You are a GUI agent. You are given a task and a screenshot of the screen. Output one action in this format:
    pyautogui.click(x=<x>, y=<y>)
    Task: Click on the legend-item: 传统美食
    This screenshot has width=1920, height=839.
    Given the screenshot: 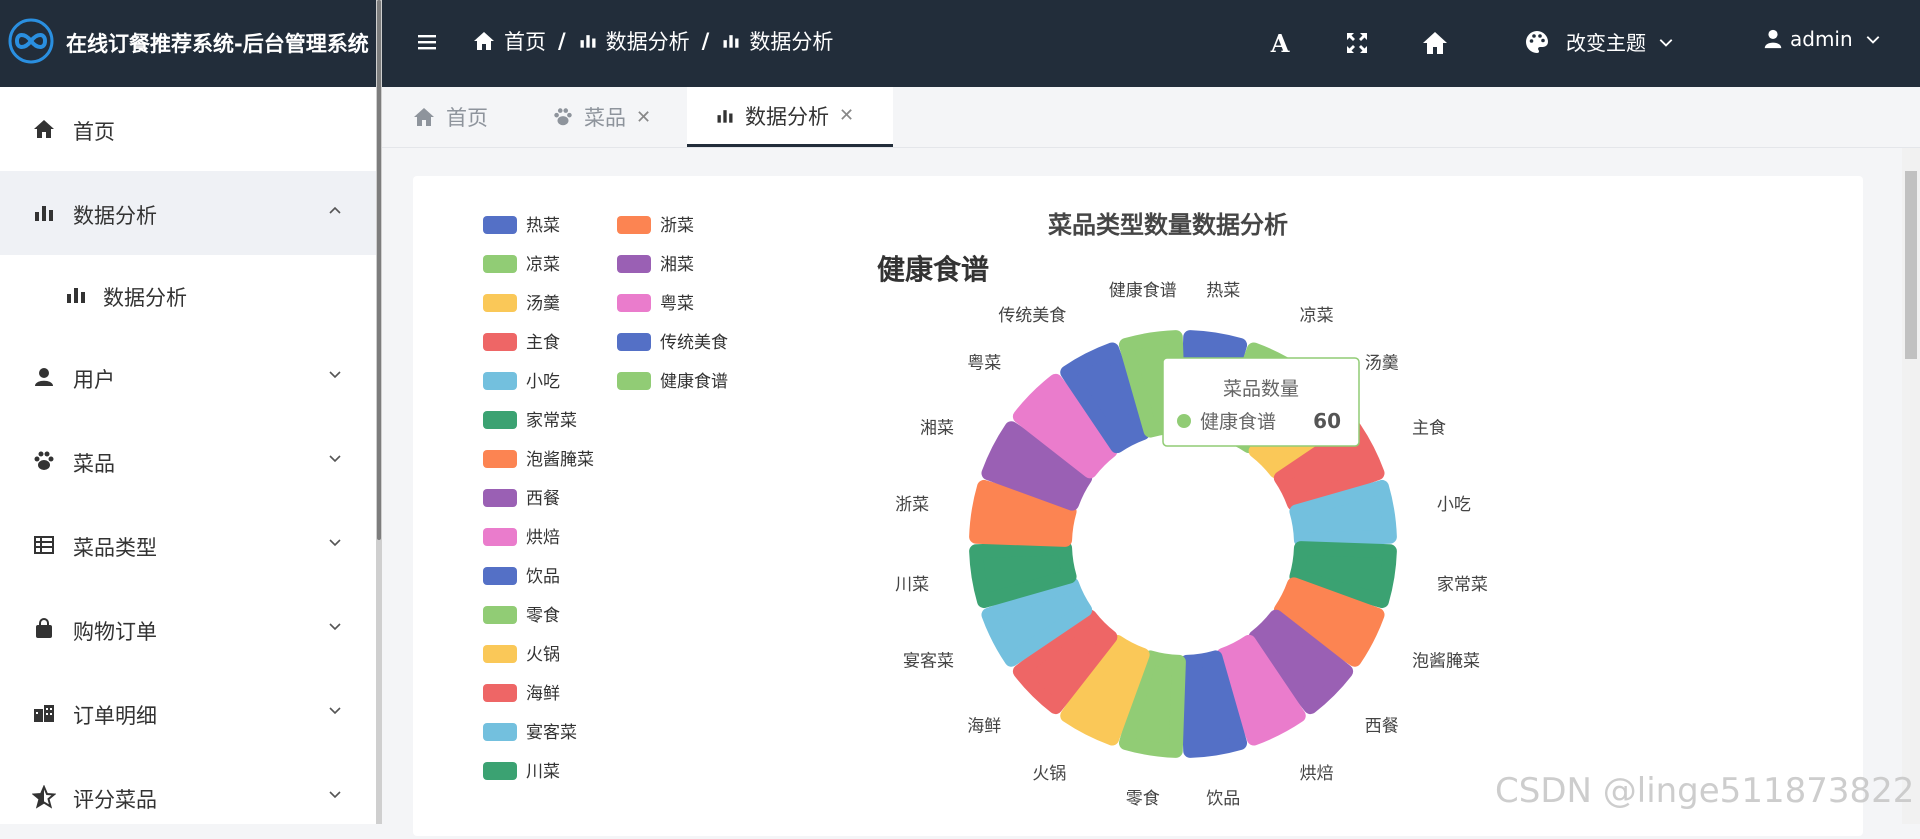 What is the action you would take?
    pyautogui.click(x=672, y=343)
    